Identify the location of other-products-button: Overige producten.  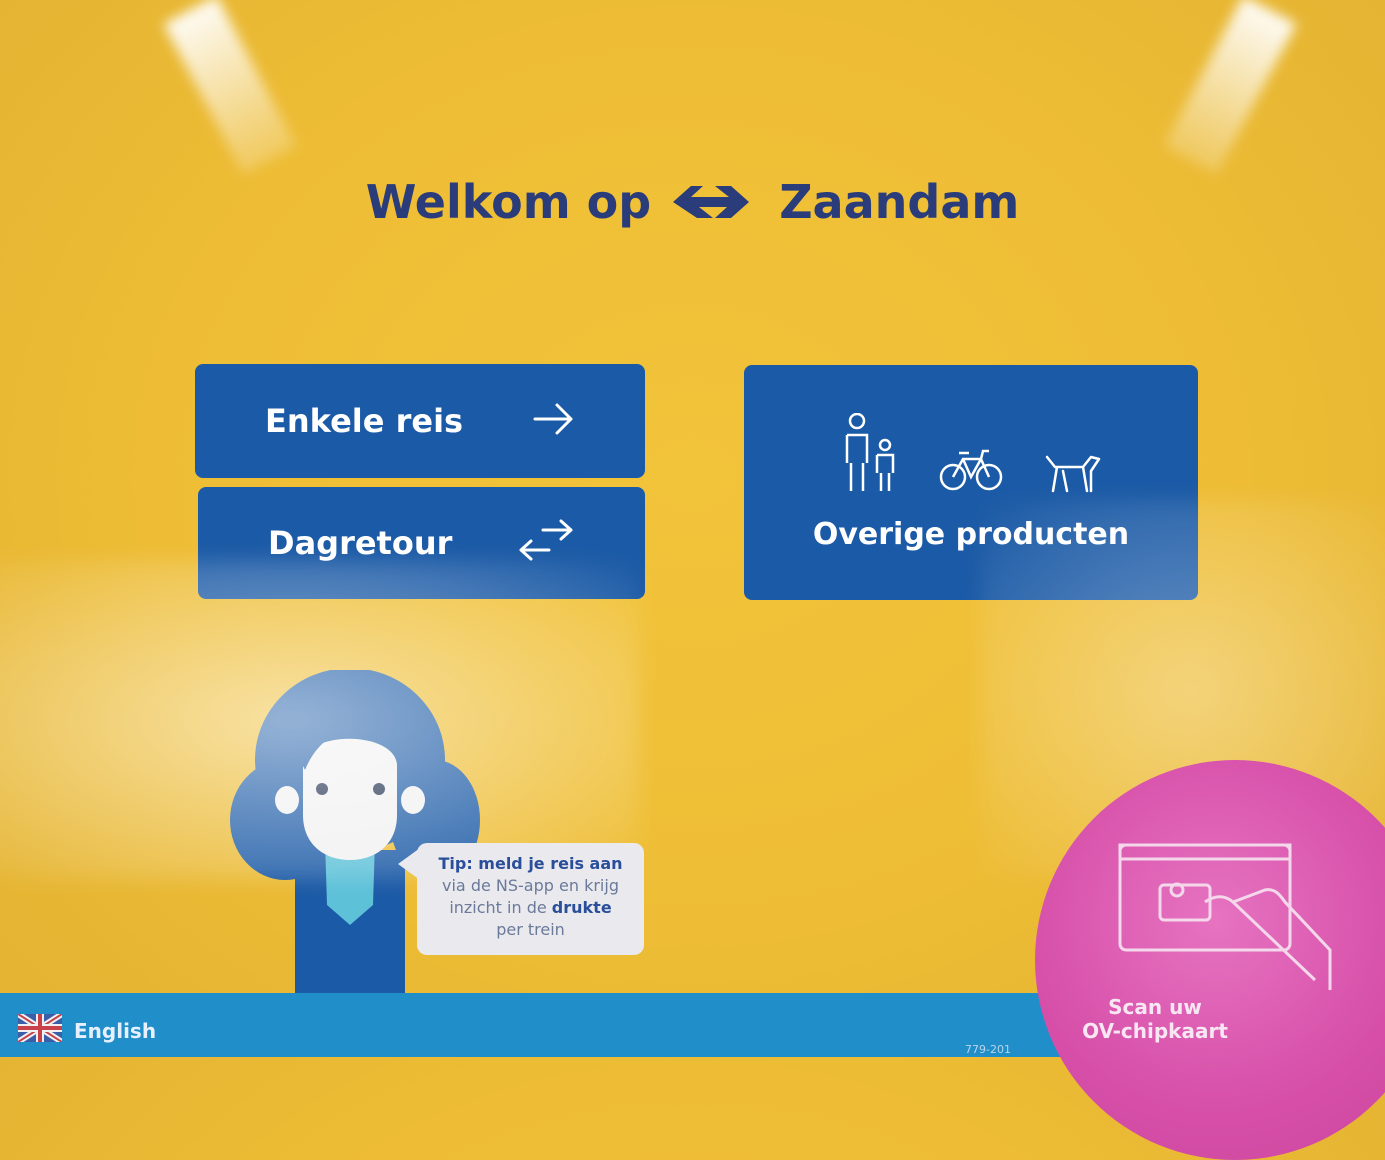
(971, 482).